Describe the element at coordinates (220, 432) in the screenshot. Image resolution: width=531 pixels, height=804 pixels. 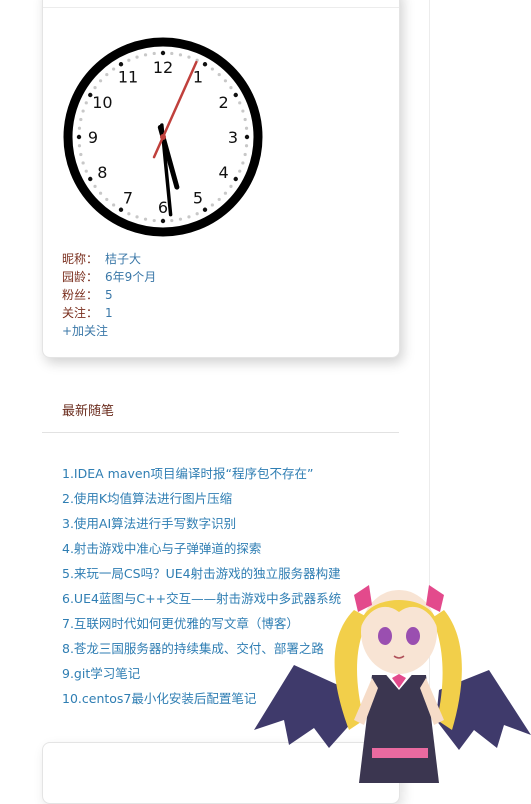
I see `section-divider` at that location.